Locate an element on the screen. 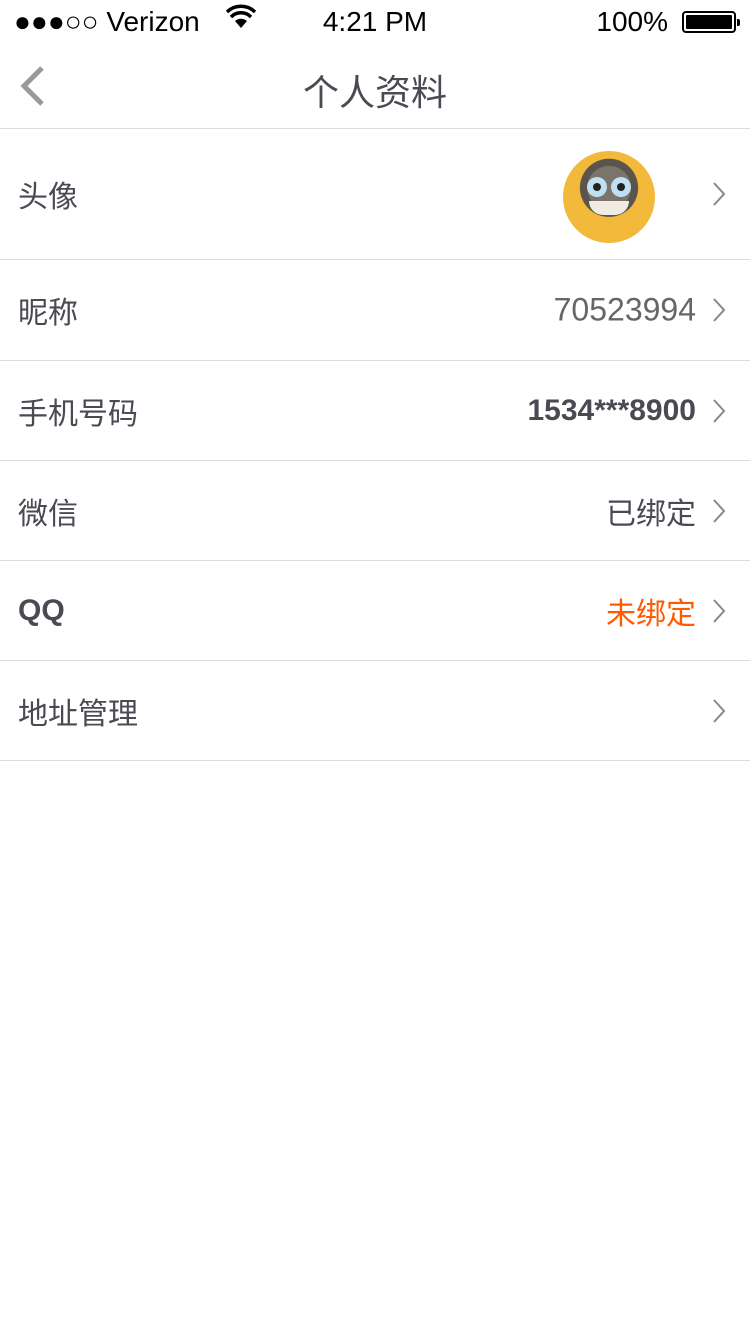 The width and height of the screenshot is (750, 1334). row-label: 手机号码 is located at coordinates (78, 414).